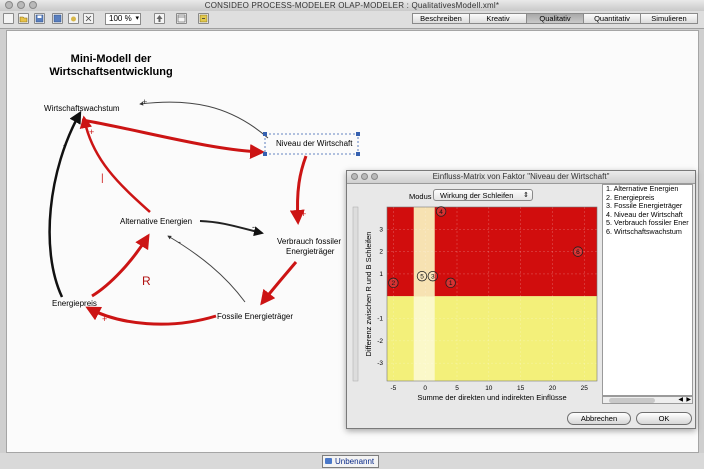  What do you see at coordinates (394, 283) in the screenshot?
I see `matrix-point-label: 2` at bounding box center [394, 283].